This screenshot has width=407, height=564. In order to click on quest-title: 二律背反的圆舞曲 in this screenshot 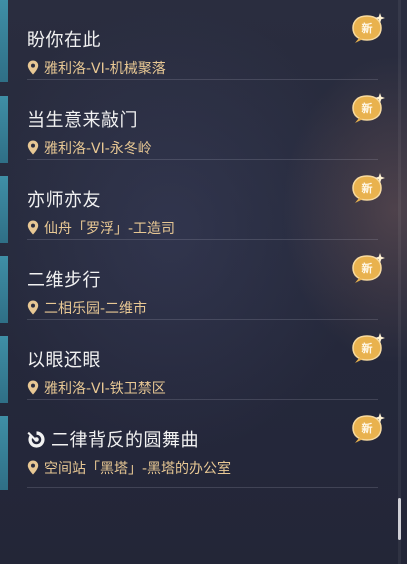, I will do `click(113, 439)`.